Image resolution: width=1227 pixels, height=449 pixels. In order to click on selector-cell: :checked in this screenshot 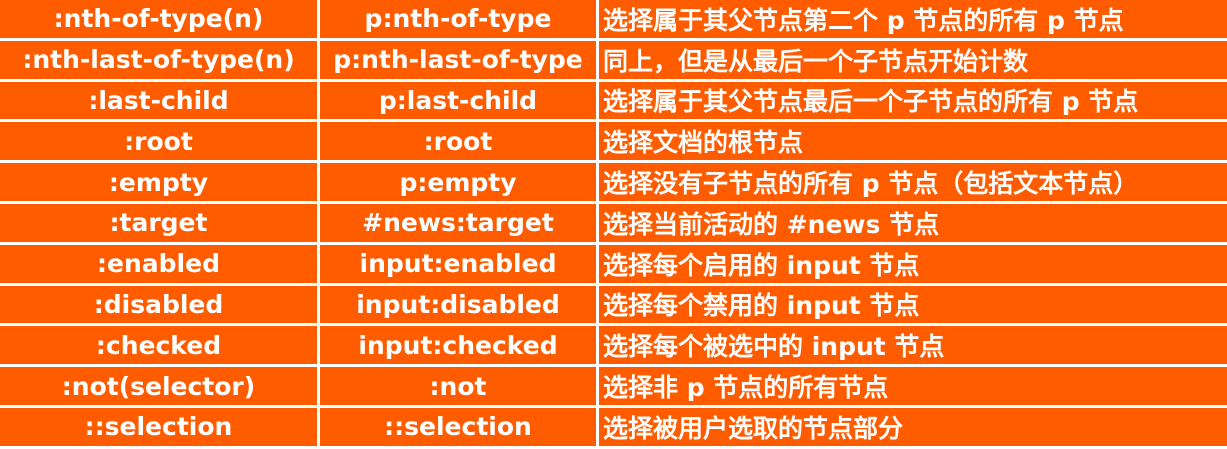, I will do `click(160, 347)`.